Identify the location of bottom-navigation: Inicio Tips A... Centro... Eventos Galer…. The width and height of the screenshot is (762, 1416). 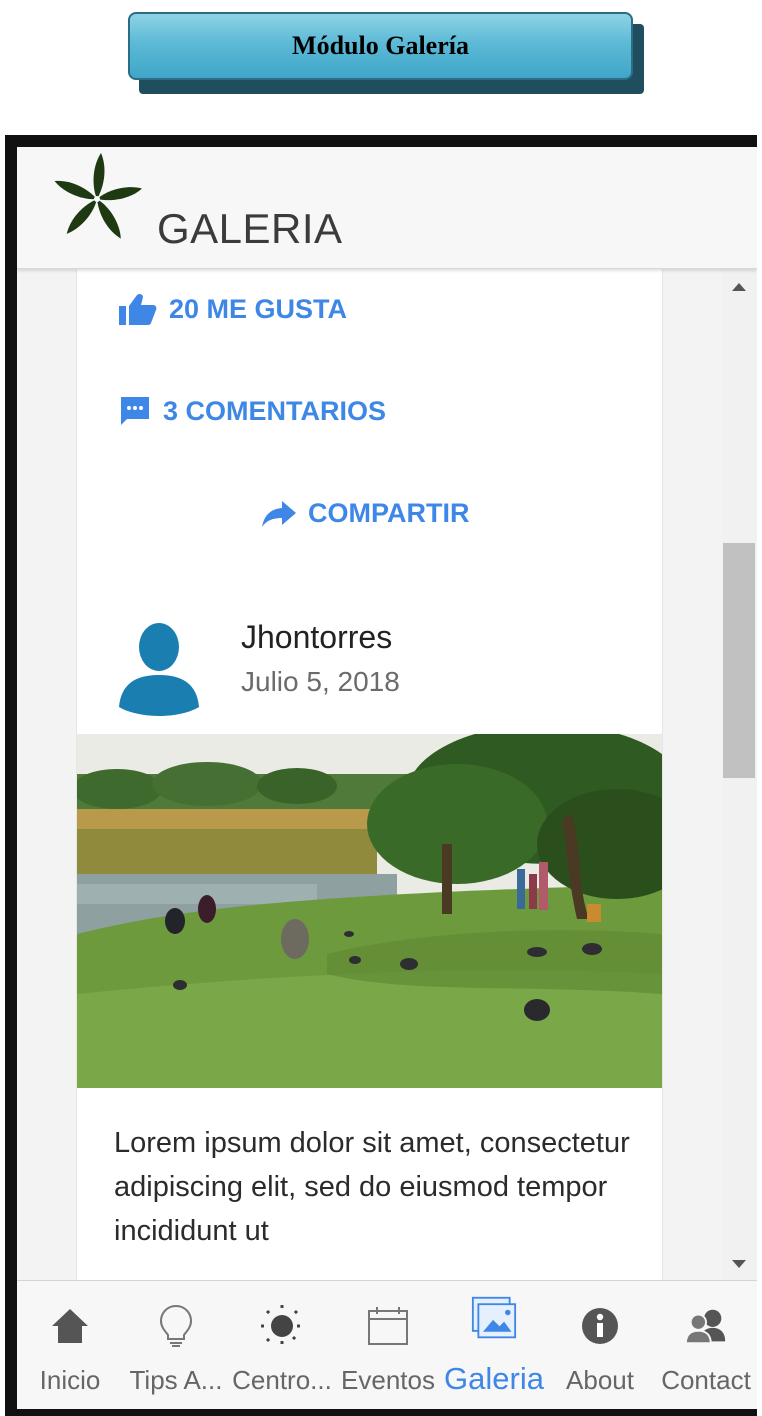
(387, 1344).